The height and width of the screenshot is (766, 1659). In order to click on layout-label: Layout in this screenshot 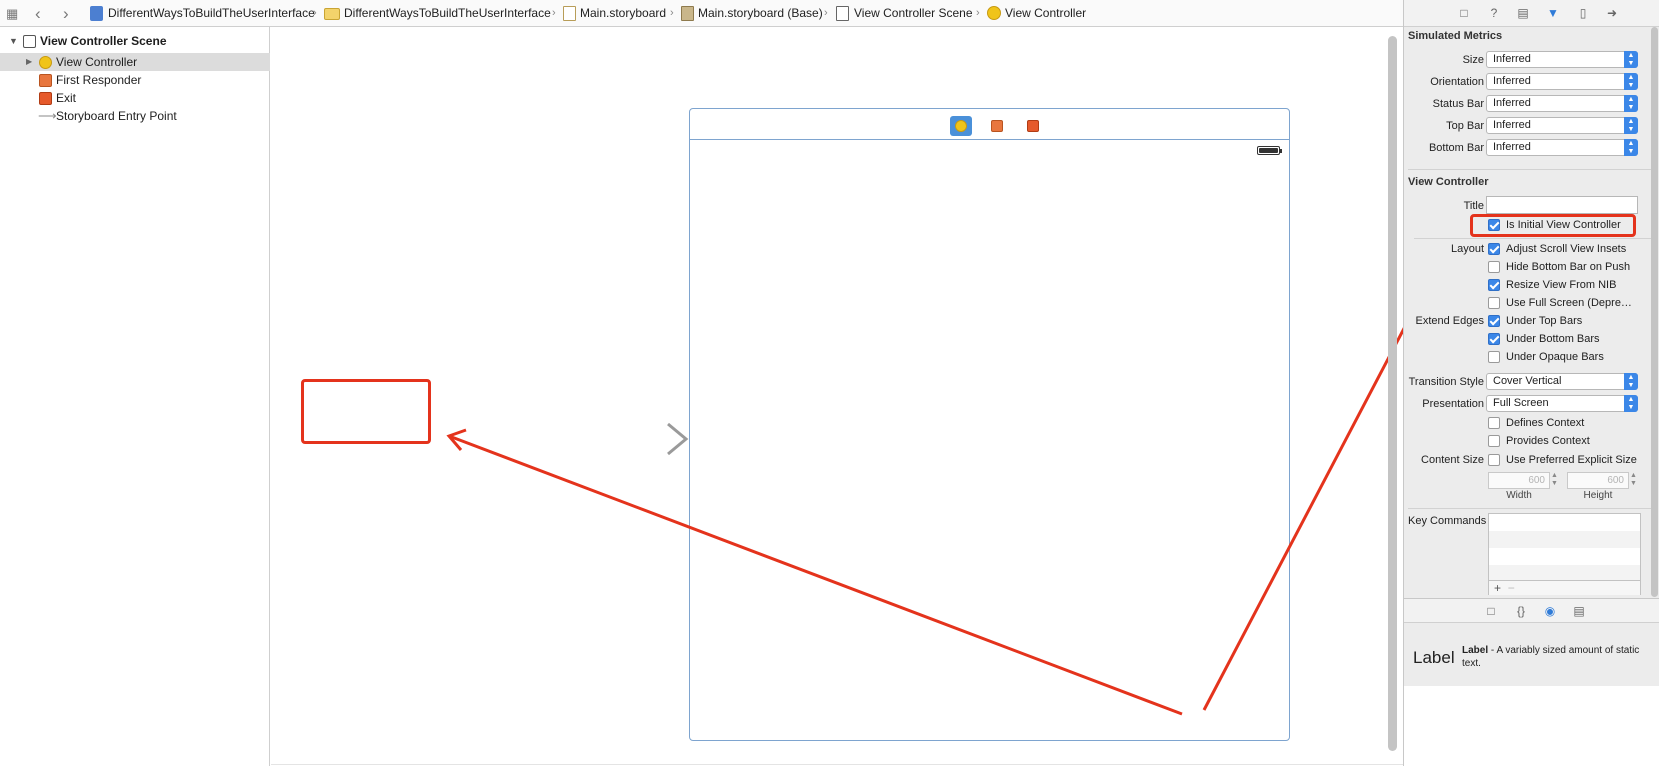, I will do `click(1467, 249)`.